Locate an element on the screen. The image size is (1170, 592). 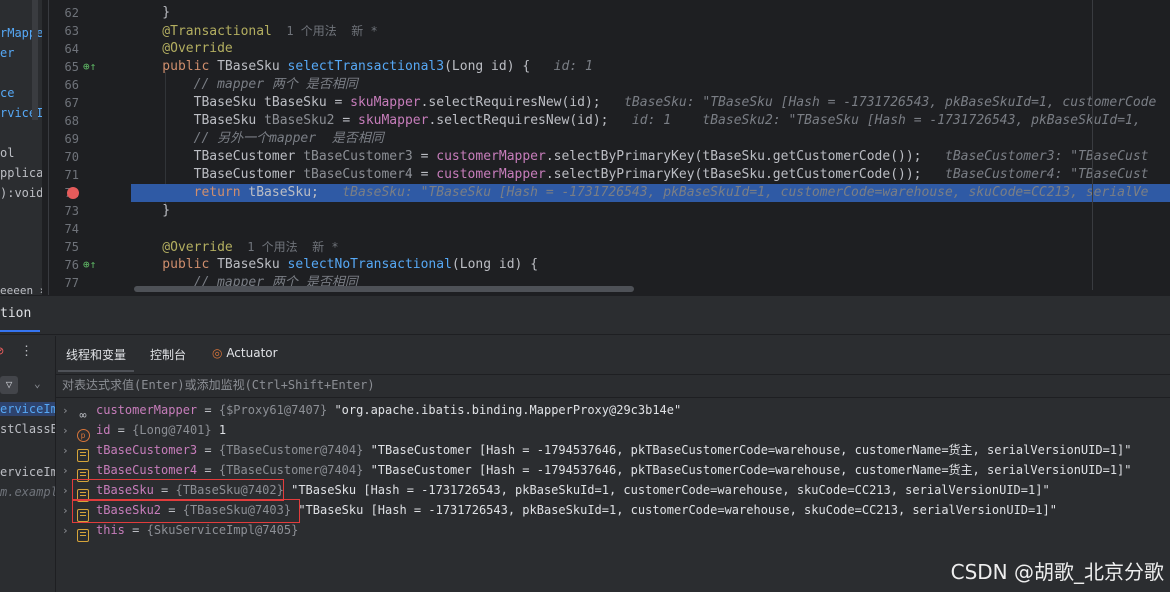
line-number: 76 is located at coordinates (64, 265).